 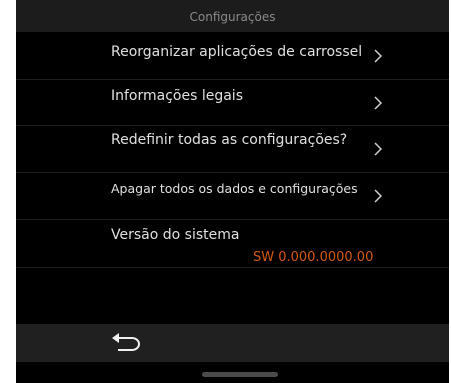 I want to click on system-version-value: SW 0.000.0000.00, so click(x=313, y=257).